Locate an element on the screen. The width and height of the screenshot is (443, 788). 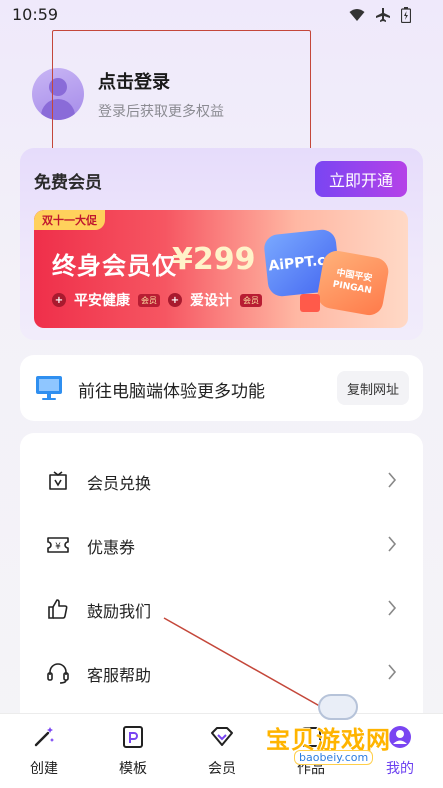
thumbs-up-icon is located at coordinates (58, 609).